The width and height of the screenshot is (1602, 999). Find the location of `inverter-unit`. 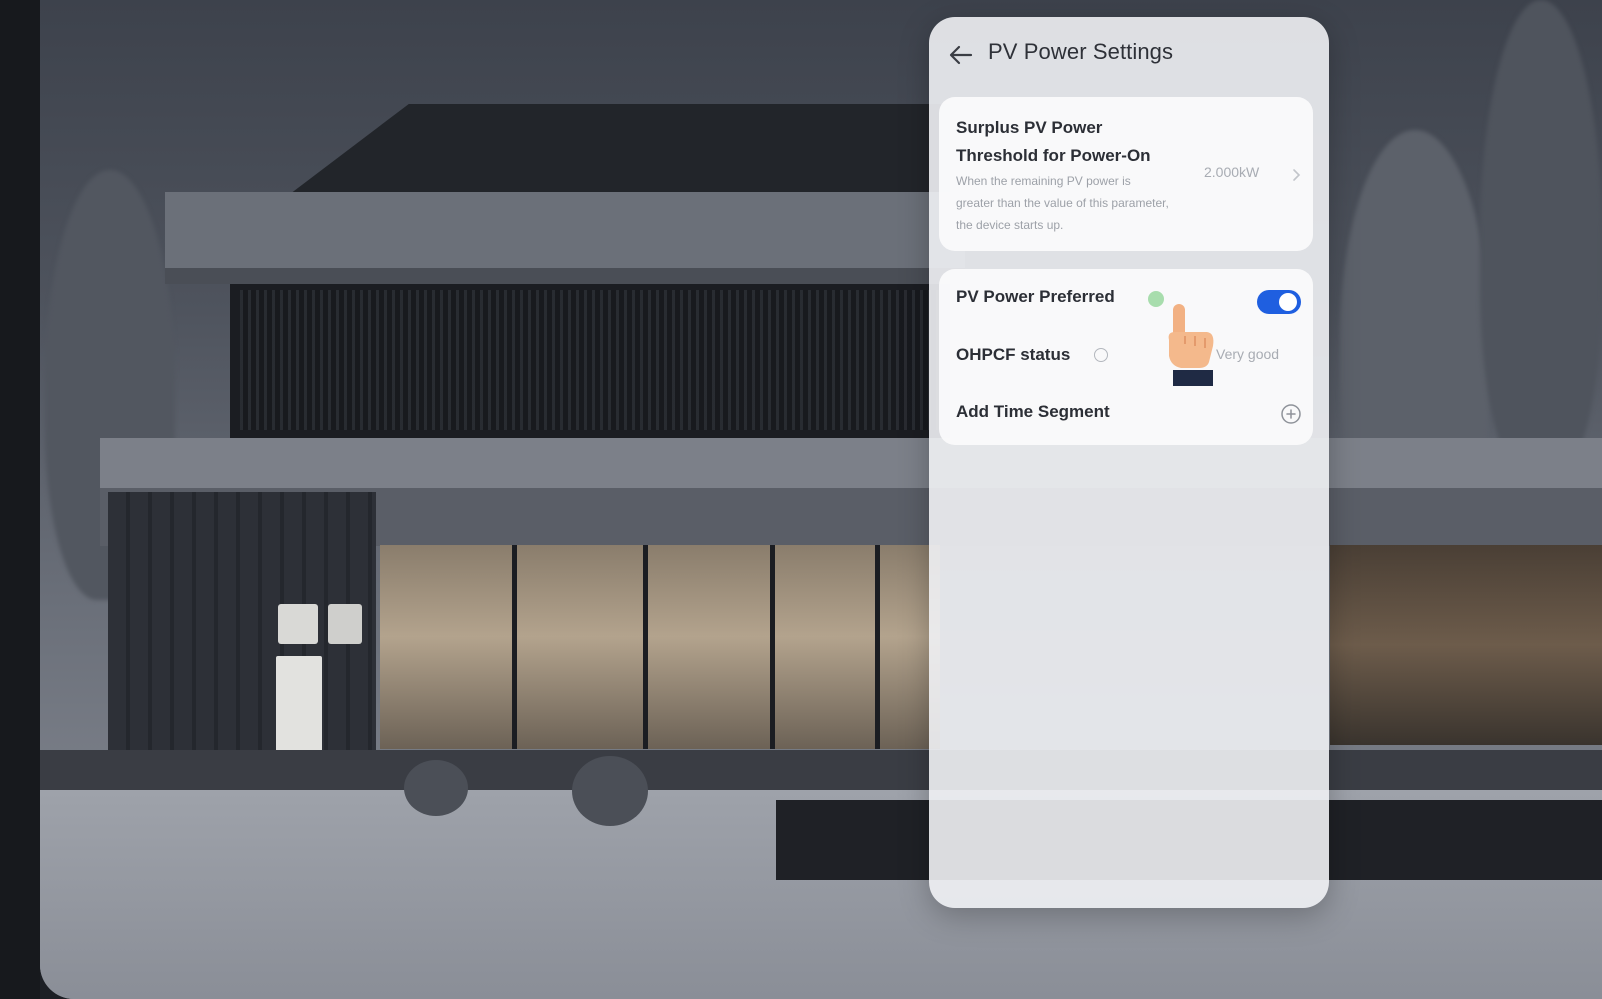

inverter-unit is located at coordinates (298, 624).